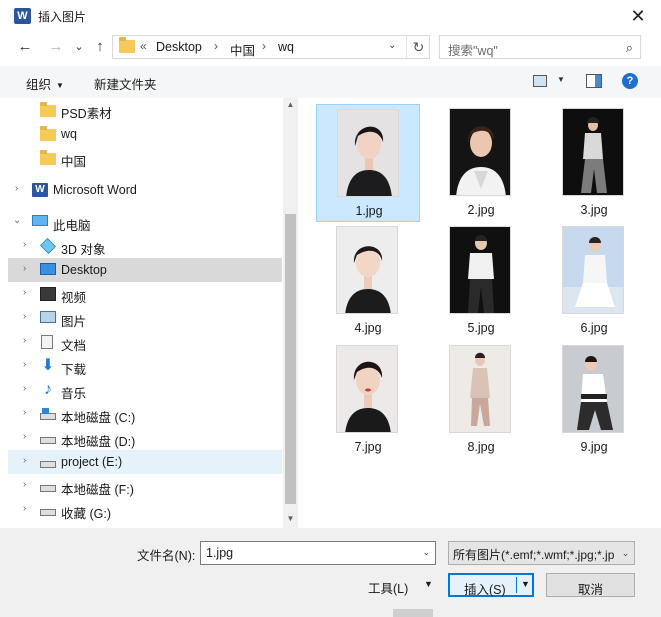  I want to click on this-pc-icon, so click(40, 220).